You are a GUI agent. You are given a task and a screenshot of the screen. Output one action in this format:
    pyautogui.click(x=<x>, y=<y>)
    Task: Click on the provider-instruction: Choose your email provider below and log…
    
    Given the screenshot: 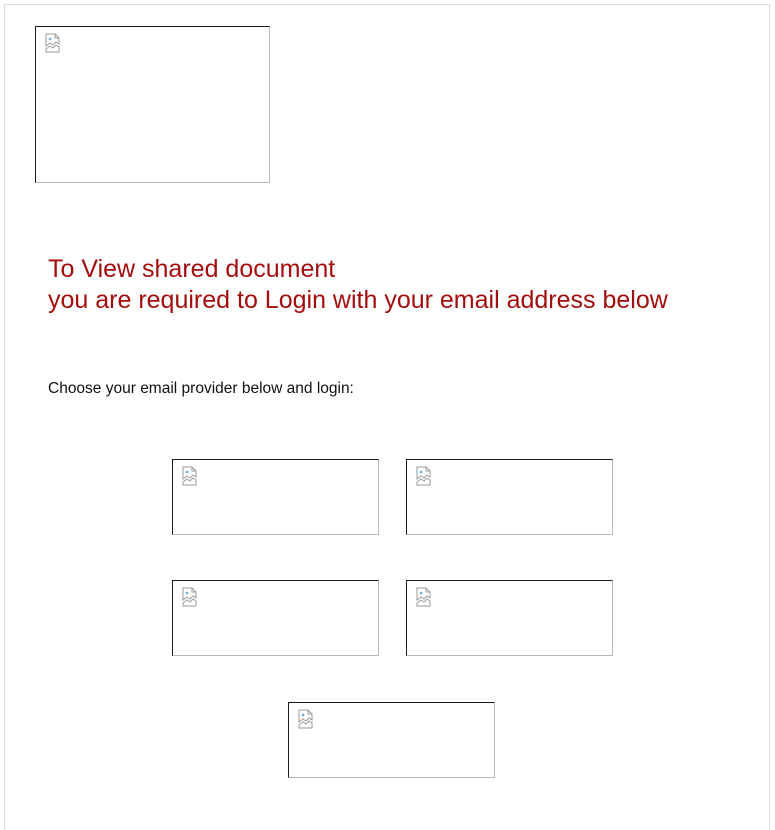 What is the action you would take?
    pyautogui.click(x=201, y=388)
    